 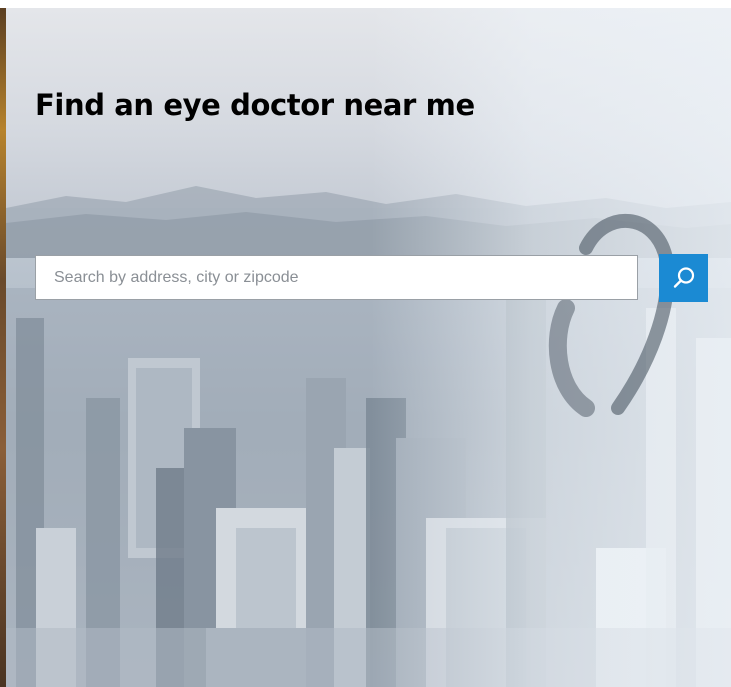 I want to click on search-input, so click(x=336, y=277).